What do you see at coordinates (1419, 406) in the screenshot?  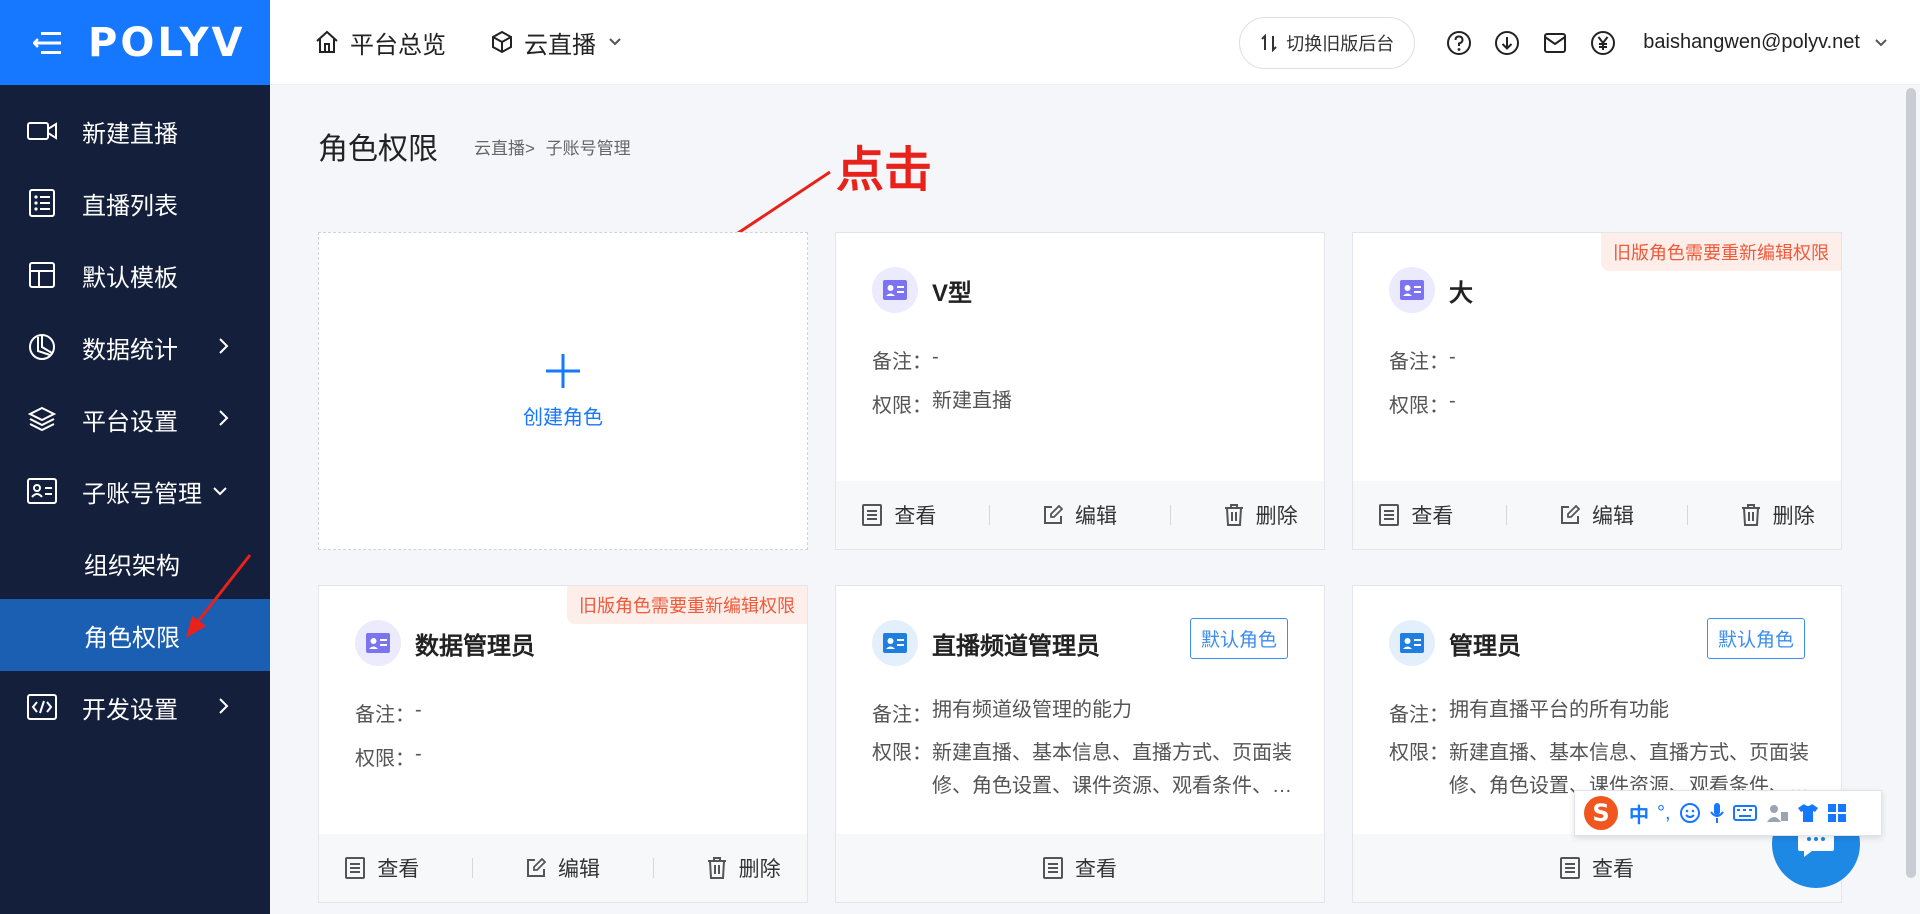 I see `permission-label: 权限：` at bounding box center [1419, 406].